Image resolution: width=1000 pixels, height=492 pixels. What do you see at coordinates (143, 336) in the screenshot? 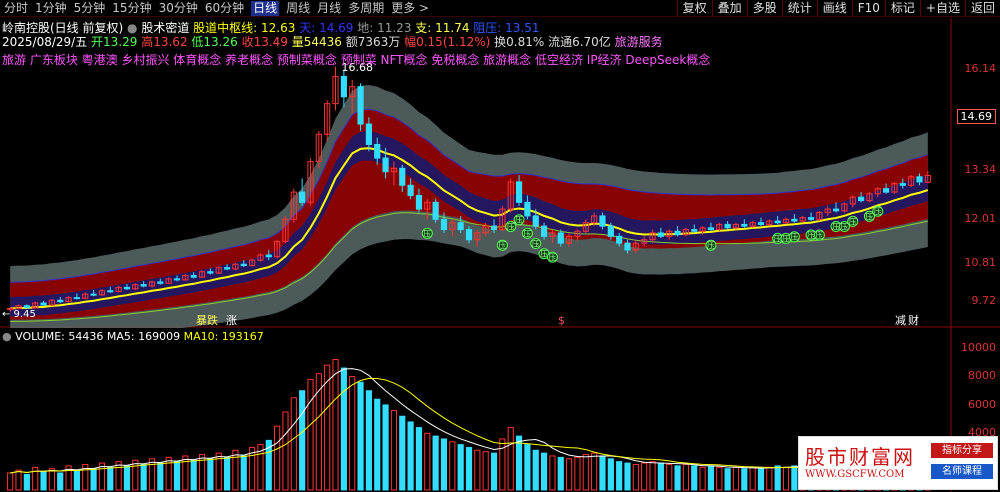
I see `ma5-label: MA5: 169009` at bounding box center [143, 336].